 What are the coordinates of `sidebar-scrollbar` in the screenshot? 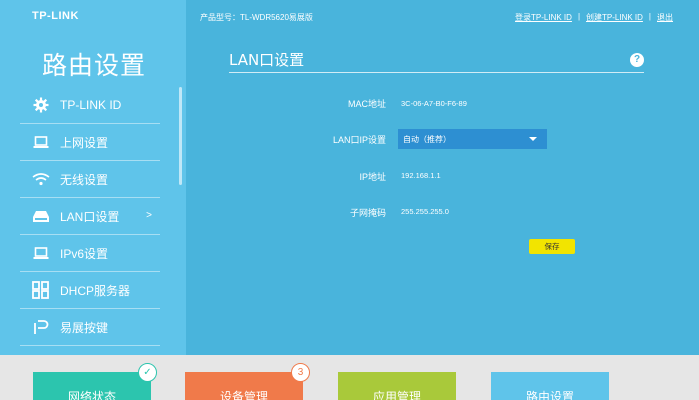 It's located at (180, 136).